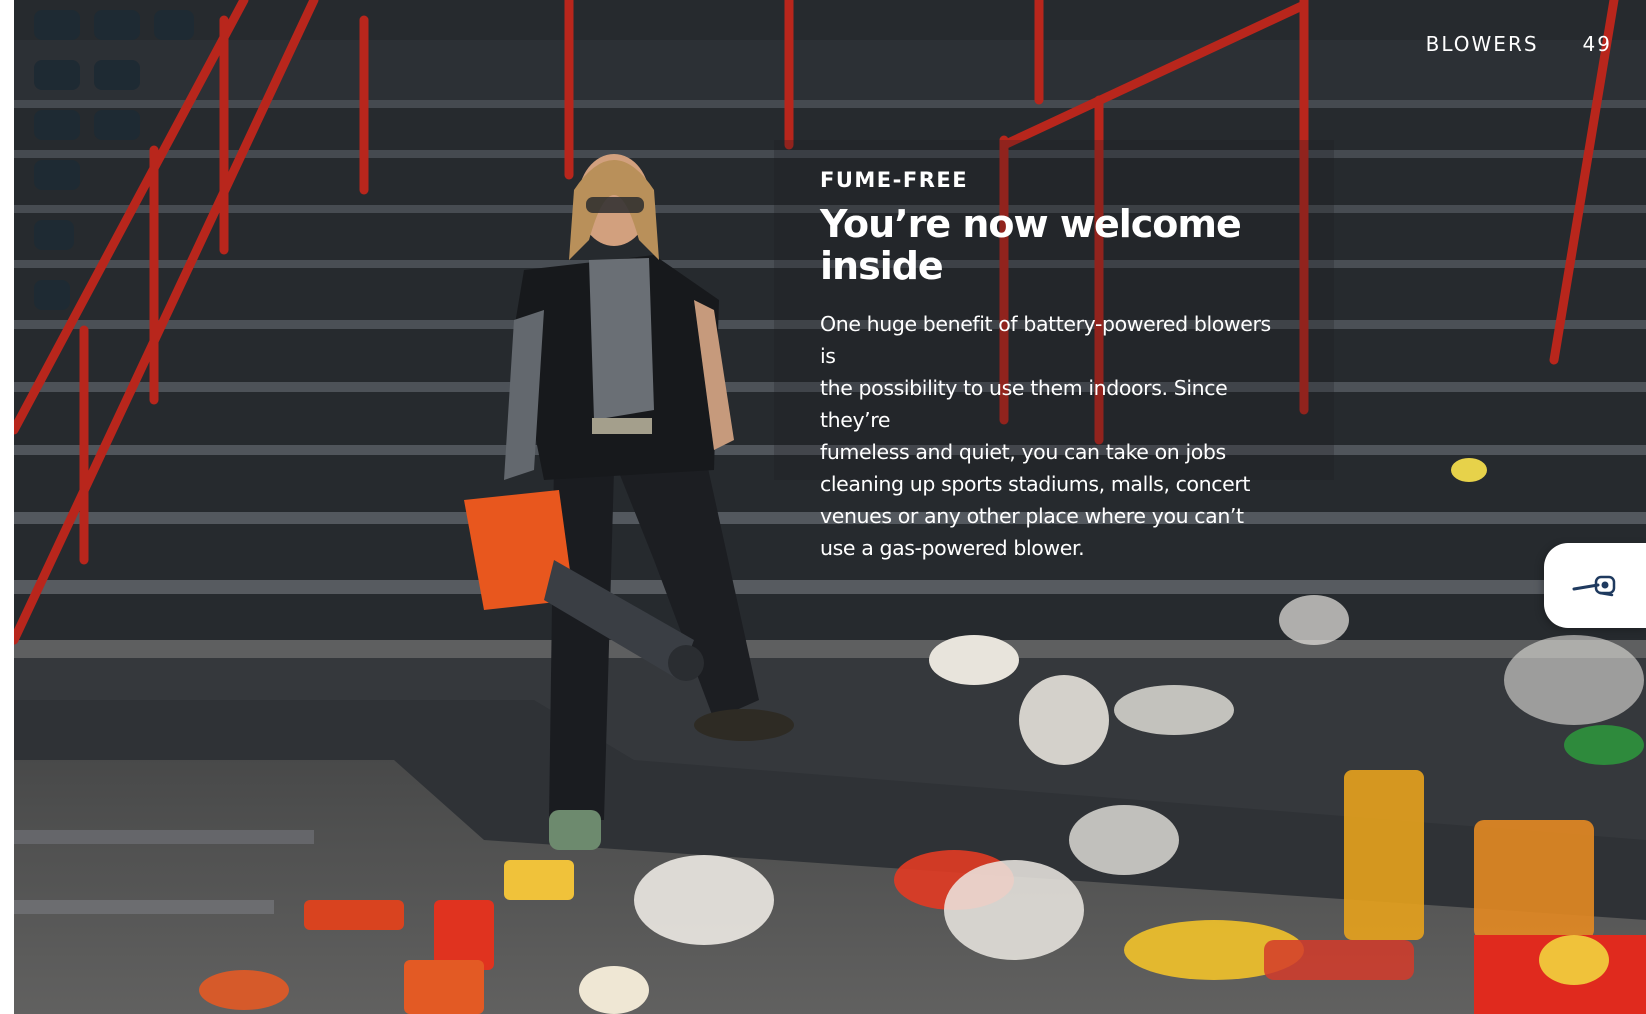 Image resolution: width=1646 pixels, height=1014 pixels. What do you see at coordinates (894, 180) in the screenshot?
I see `article-eyebrow: FUME-FREE` at bounding box center [894, 180].